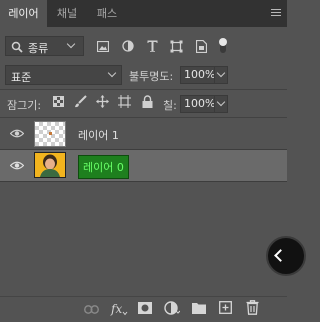 The width and height of the screenshot is (320, 322). I want to click on search-icon, so click(17, 47).